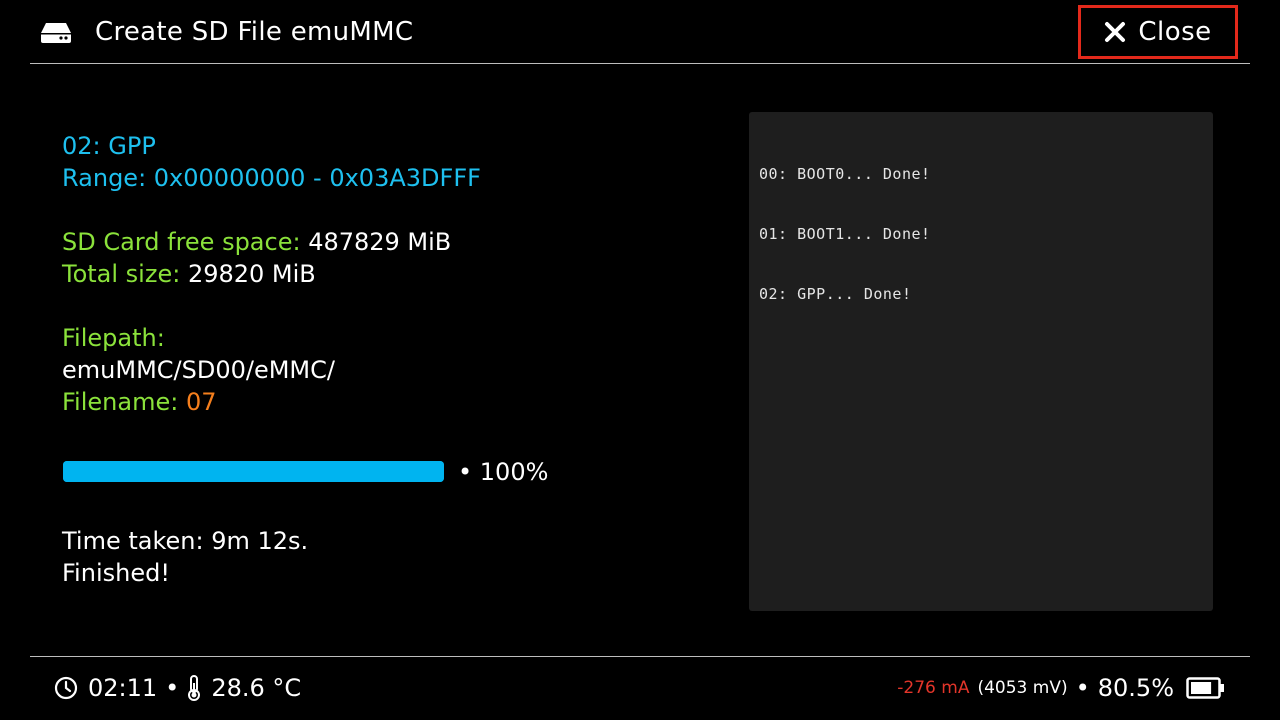 This screenshot has width=1280, height=720. What do you see at coordinates (198, 370) in the screenshot?
I see `filepath-value: emuMMC/SD00/eMMC/` at bounding box center [198, 370].